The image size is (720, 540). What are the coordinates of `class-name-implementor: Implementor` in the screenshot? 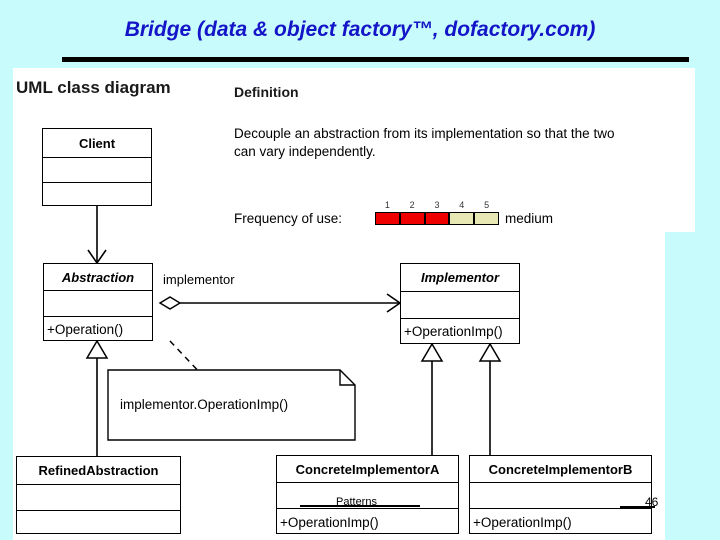 It's located at (459, 277).